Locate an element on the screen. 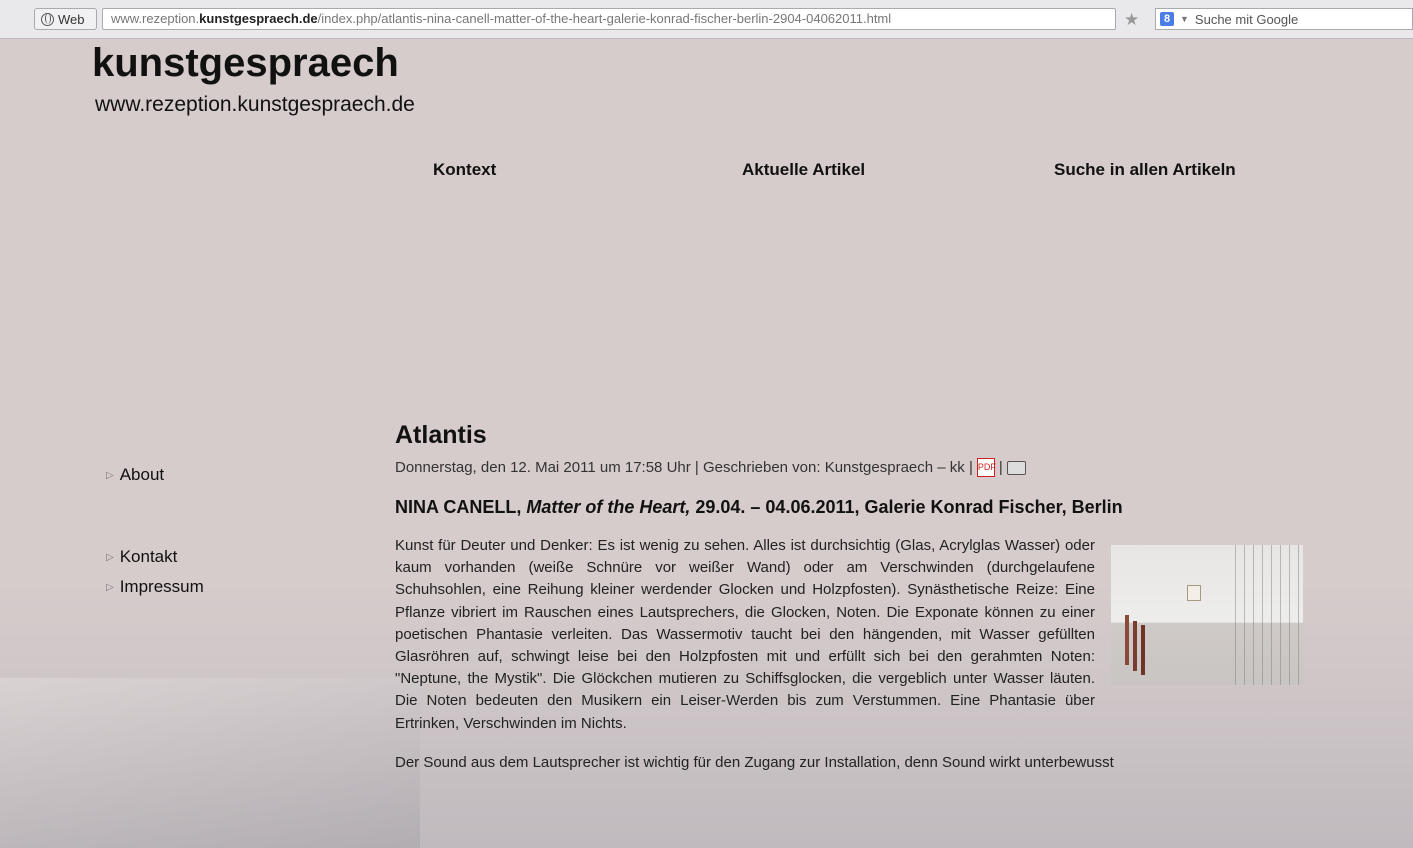 The height and width of the screenshot is (848, 1413). google-icon: 8 is located at coordinates (1167, 19).